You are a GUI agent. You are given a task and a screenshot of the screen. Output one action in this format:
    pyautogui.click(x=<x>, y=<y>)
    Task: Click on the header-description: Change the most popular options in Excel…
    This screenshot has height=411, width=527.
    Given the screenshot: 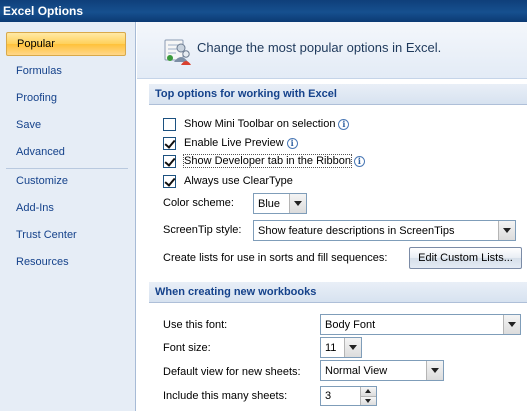 What is the action you would take?
    pyautogui.click(x=319, y=47)
    